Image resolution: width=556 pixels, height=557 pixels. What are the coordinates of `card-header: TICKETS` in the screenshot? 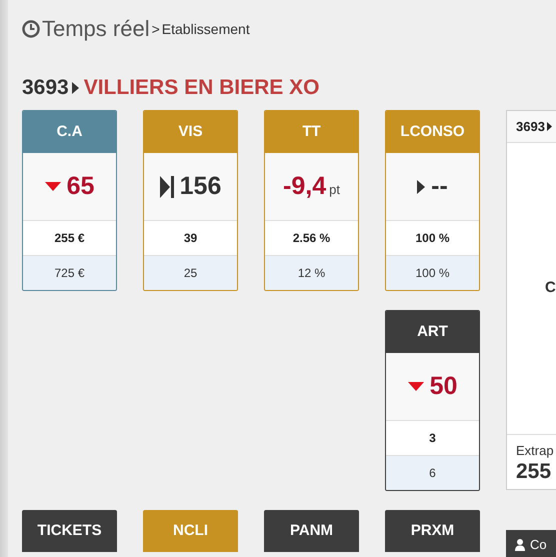 It's located at (69, 531).